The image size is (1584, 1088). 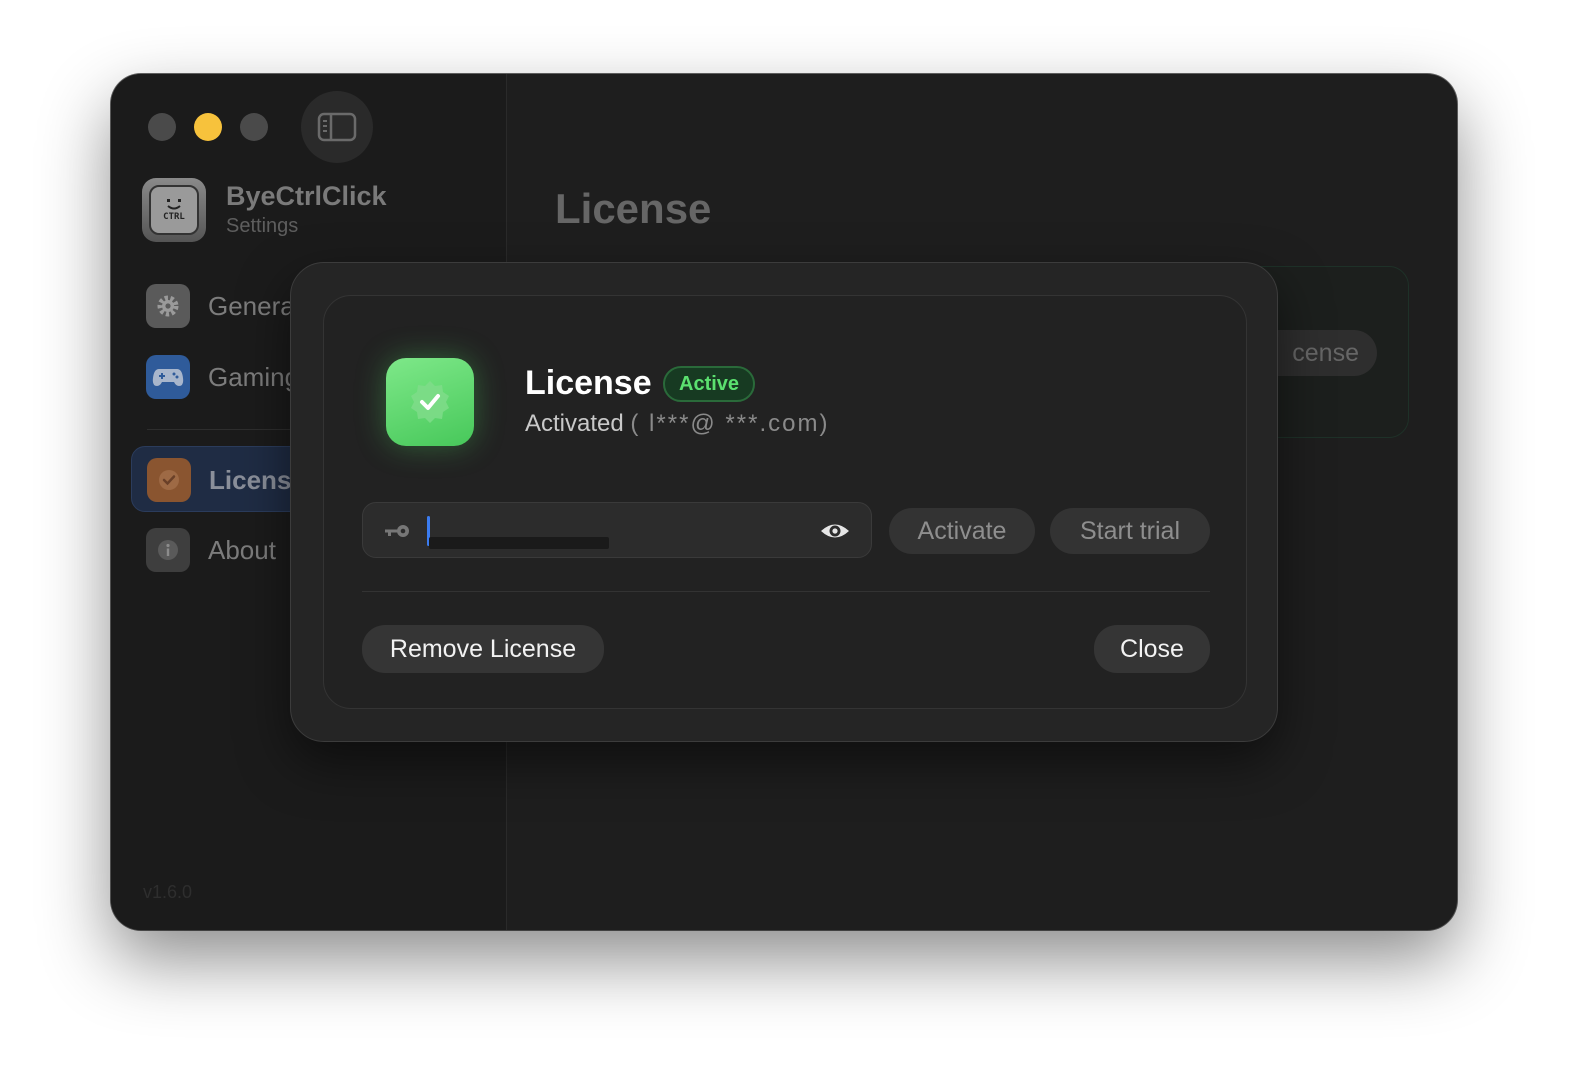 I want to click on sidebar-item-label: Gaming, so click(x=254, y=377).